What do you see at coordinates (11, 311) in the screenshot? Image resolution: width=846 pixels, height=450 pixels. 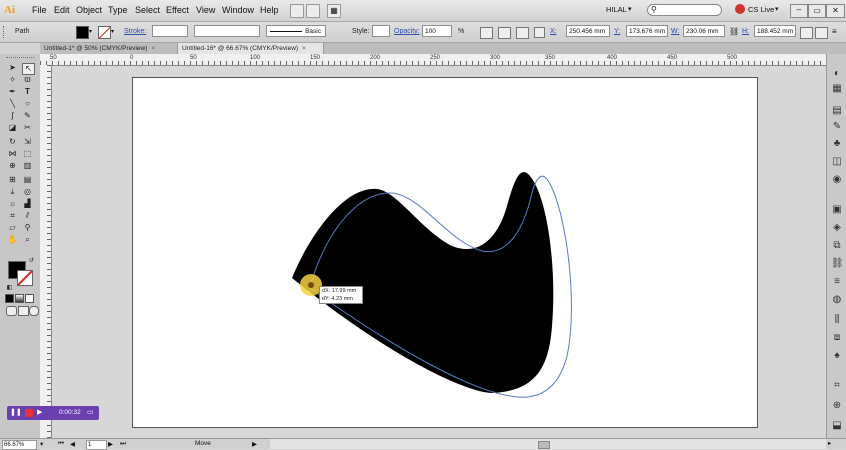 I see `draw-normal-icon` at bounding box center [11, 311].